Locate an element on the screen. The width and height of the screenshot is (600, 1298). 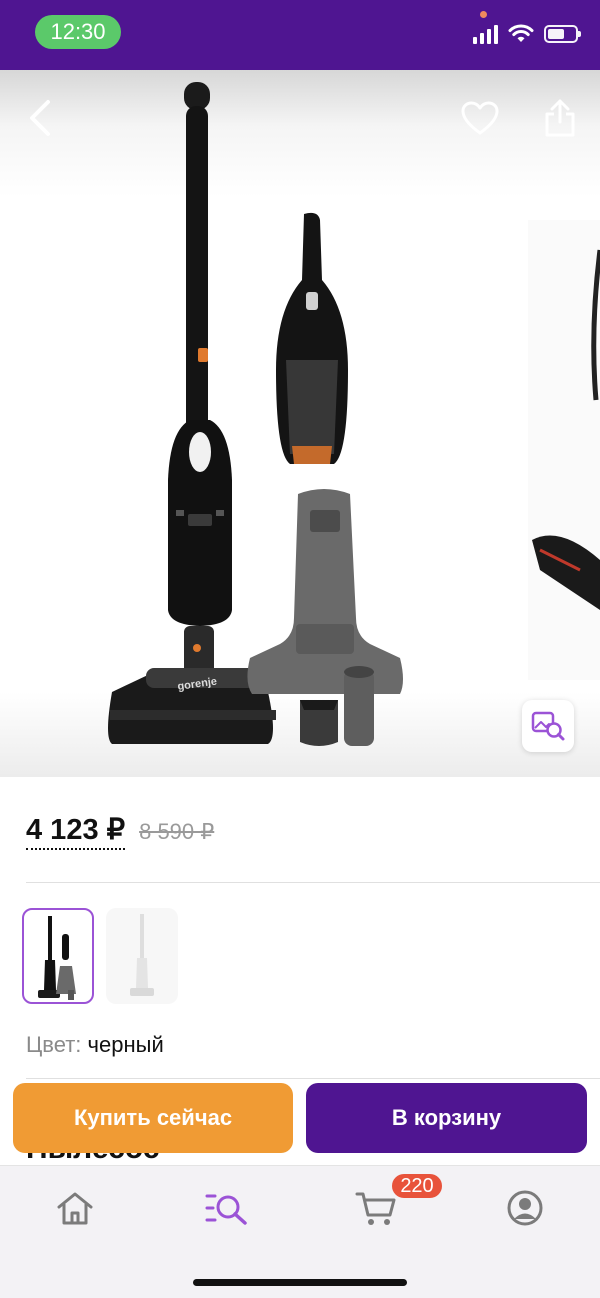
heart-icon is located at coordinates (480, 118).